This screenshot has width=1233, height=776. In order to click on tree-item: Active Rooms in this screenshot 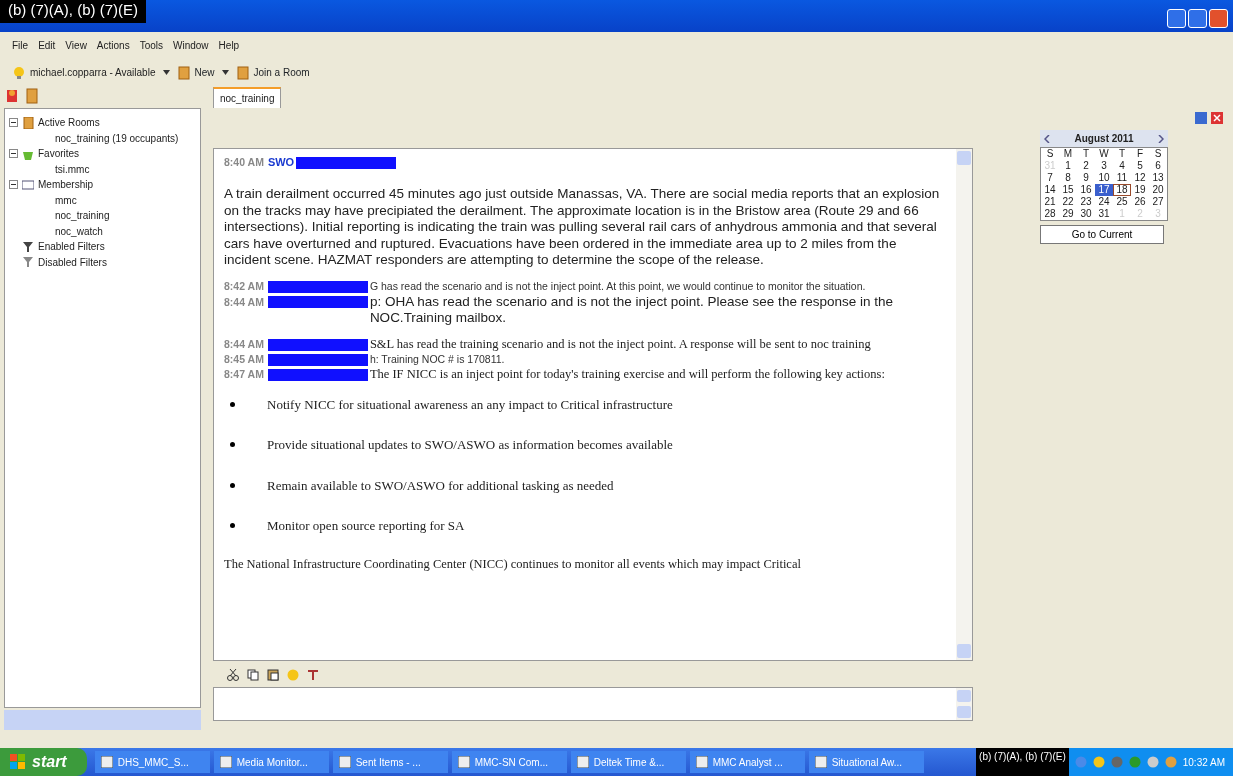, I will do `click(69, 123)`.